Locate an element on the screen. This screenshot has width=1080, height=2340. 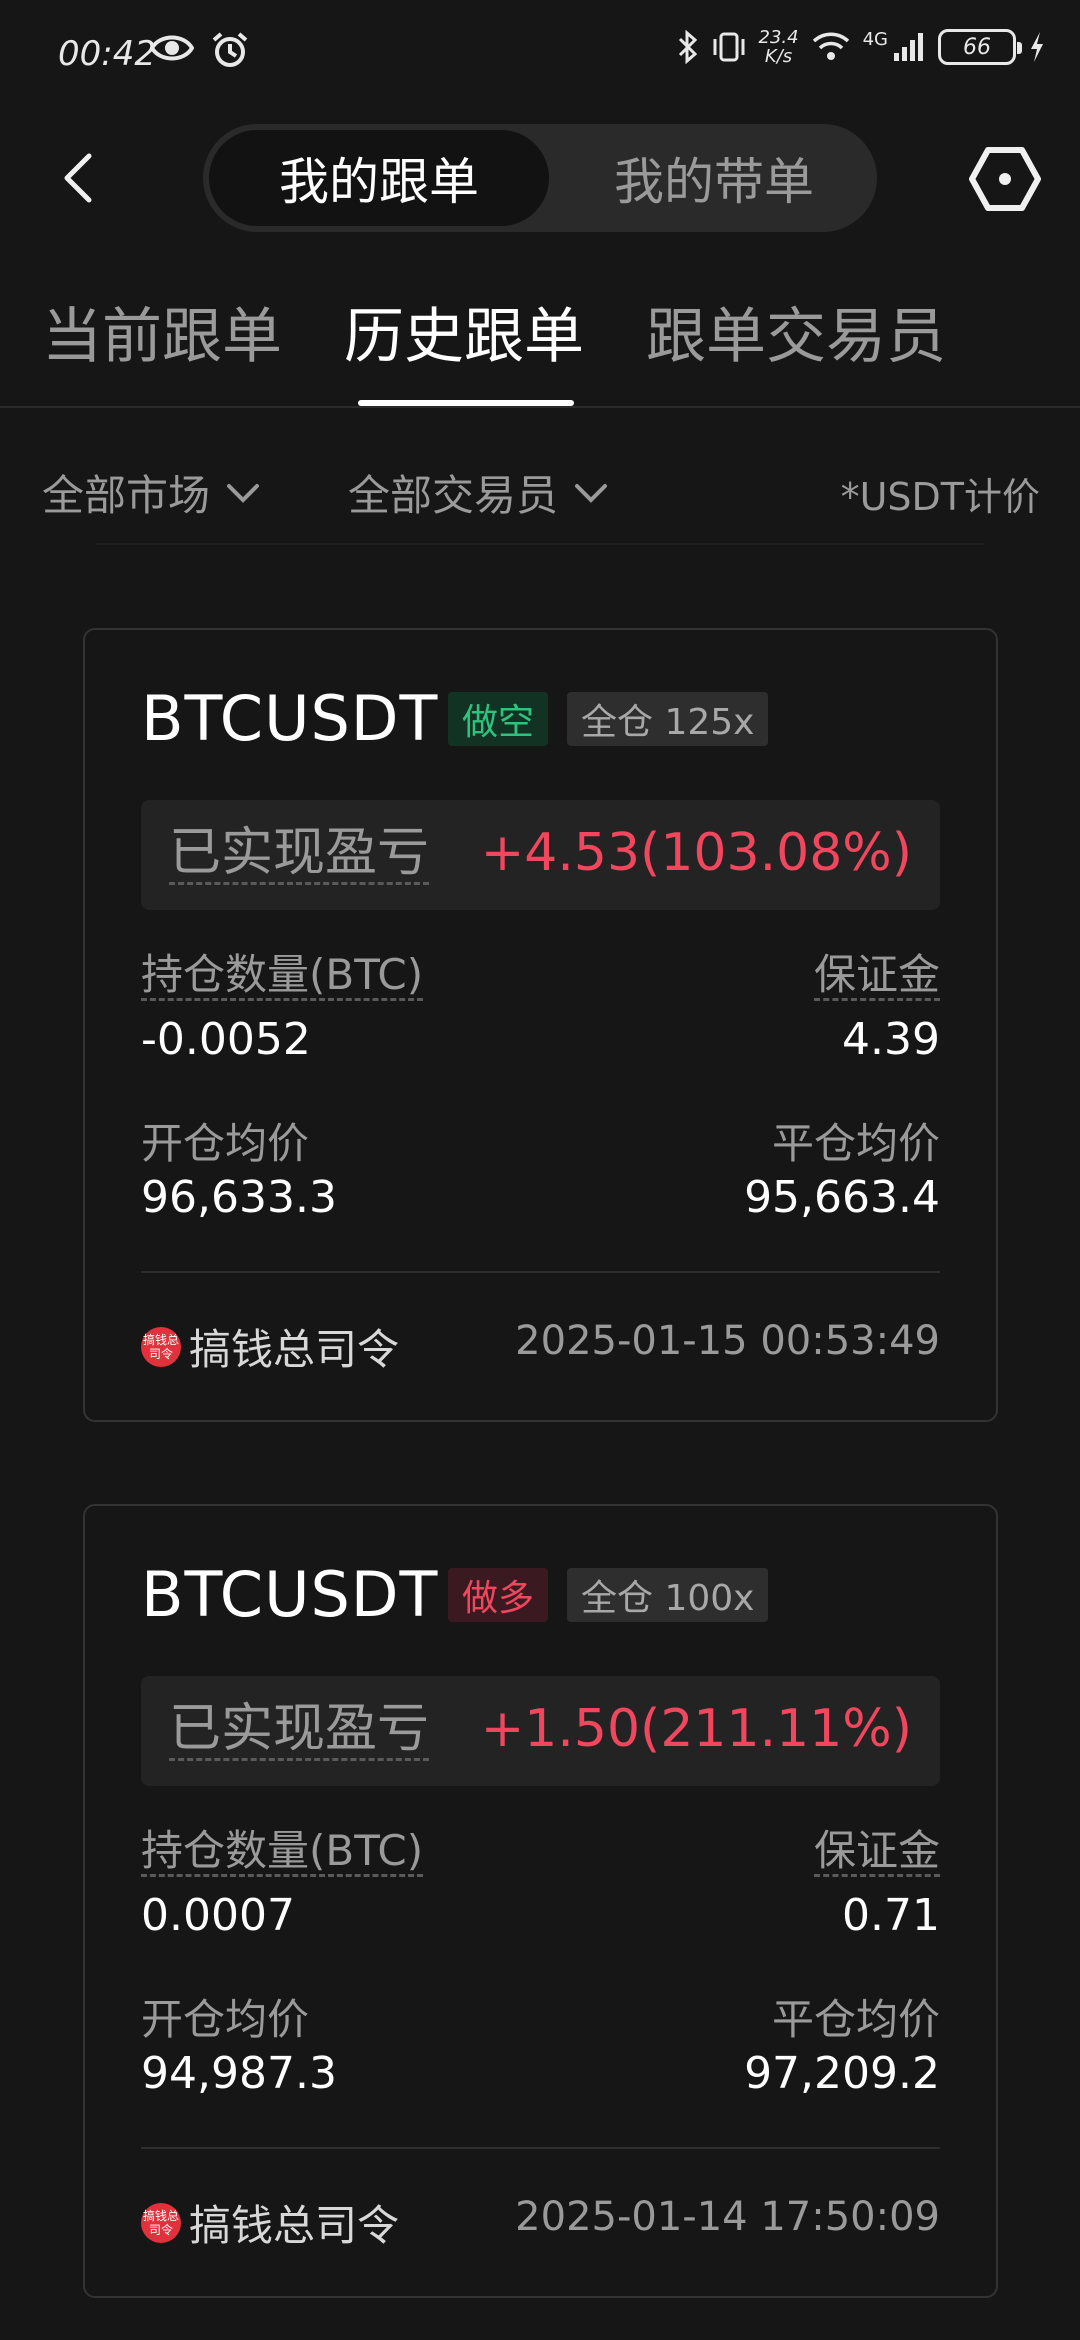
position-qty-value: -0.0052 is located at coordinates (226, 1039).